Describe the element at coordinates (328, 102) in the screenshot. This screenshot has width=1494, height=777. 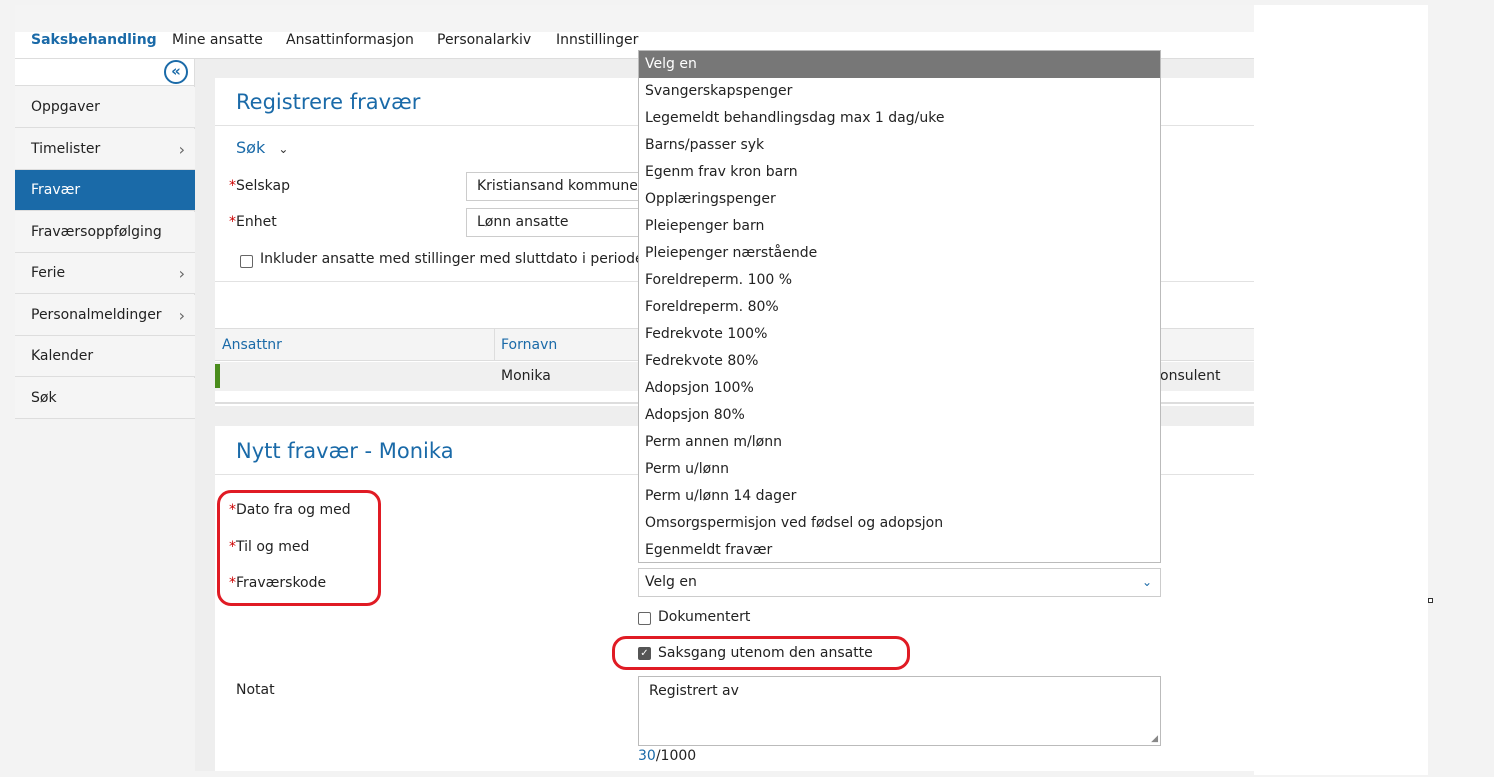
I see `page-title: Registrere fravær` at that location.